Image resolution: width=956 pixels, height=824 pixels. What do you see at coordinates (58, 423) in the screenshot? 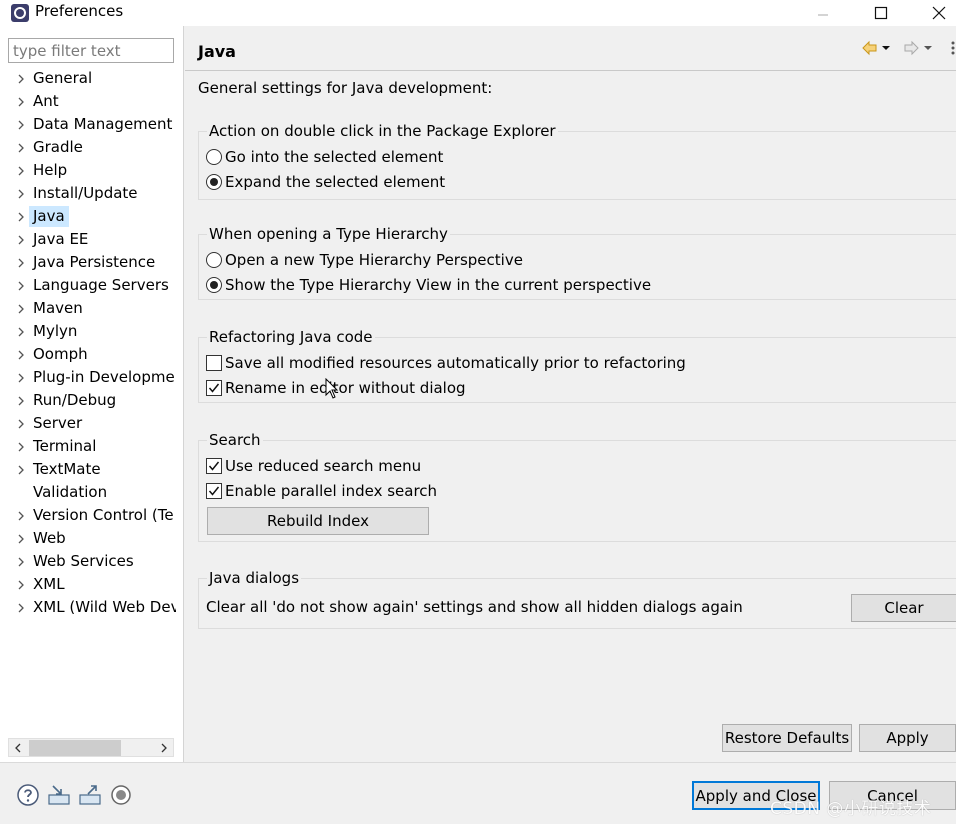
I see `tree-item-label: Server` at bounding box center [58, 423].